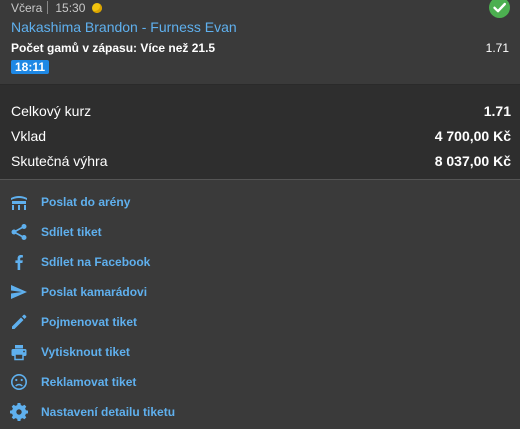 The height and width of the screenshot is (429, 520). I want to click on send-icon, so click(19, 292).